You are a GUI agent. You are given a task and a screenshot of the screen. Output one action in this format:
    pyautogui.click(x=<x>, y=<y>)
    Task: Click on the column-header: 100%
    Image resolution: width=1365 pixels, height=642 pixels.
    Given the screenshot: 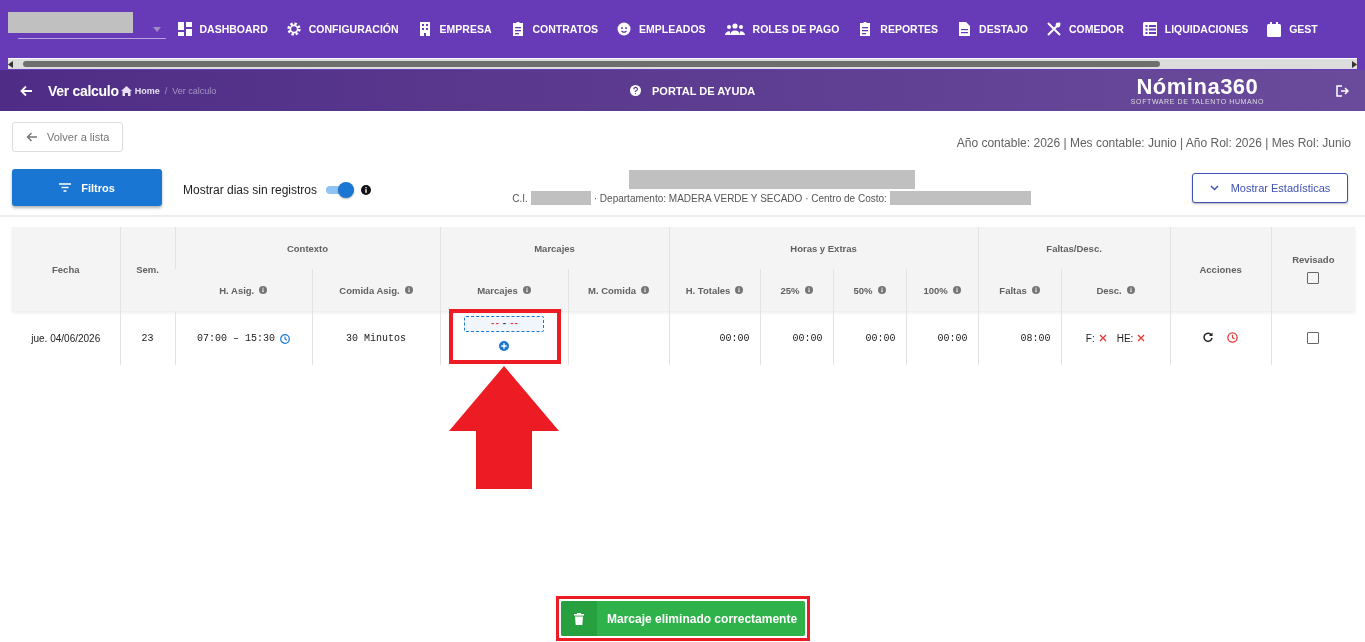 What is the action you would take?
    pyautogui.click(x=935, y=290)
    